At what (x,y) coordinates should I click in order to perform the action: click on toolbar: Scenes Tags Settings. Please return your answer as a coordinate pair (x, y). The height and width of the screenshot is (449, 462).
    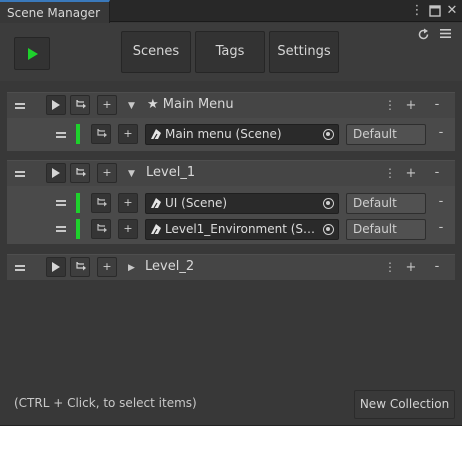
    Looking at the image, I should click on (231, 52).